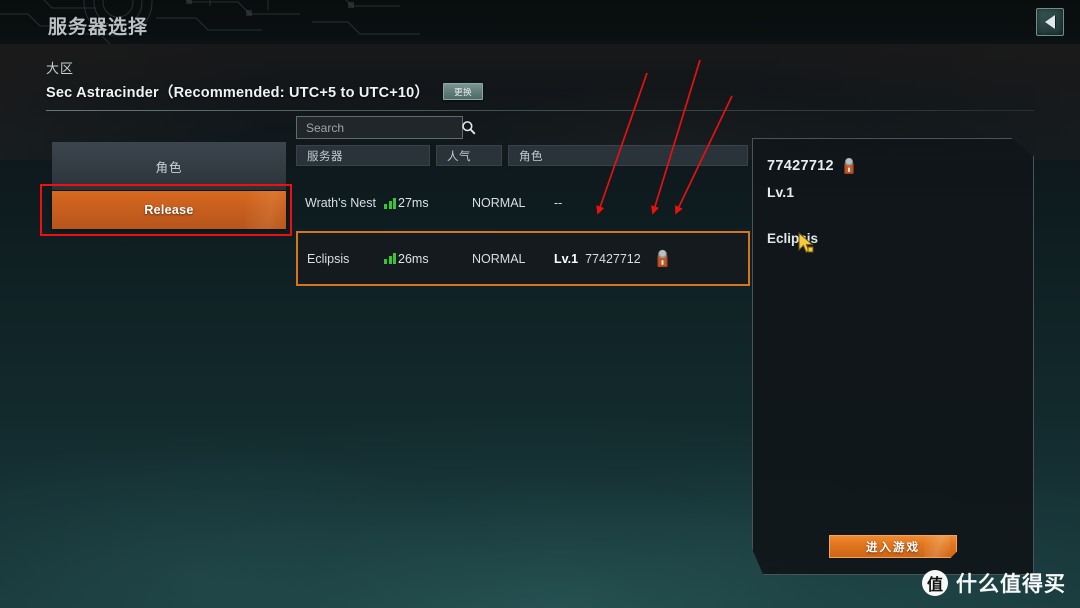 The image size is (1080, 608). What do you see at coordinates (98, 27) in the screenshot?
I see `page-title: 服务器选择` at bounding box center [98, 27].